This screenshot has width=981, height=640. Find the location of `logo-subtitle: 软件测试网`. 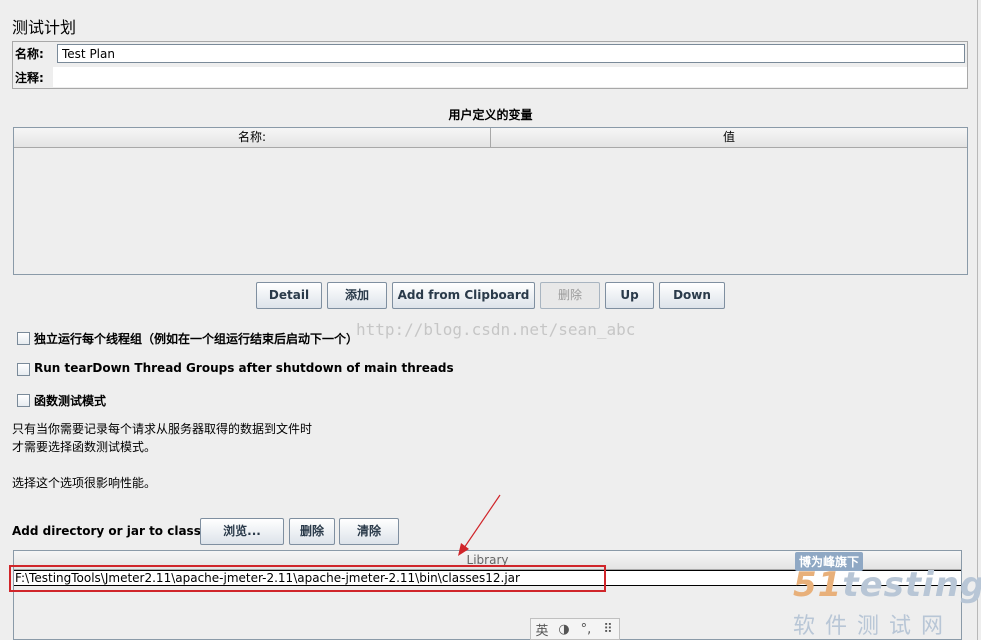

logo-subtitle: 软件测试网 is located at coordinates (873, 626).